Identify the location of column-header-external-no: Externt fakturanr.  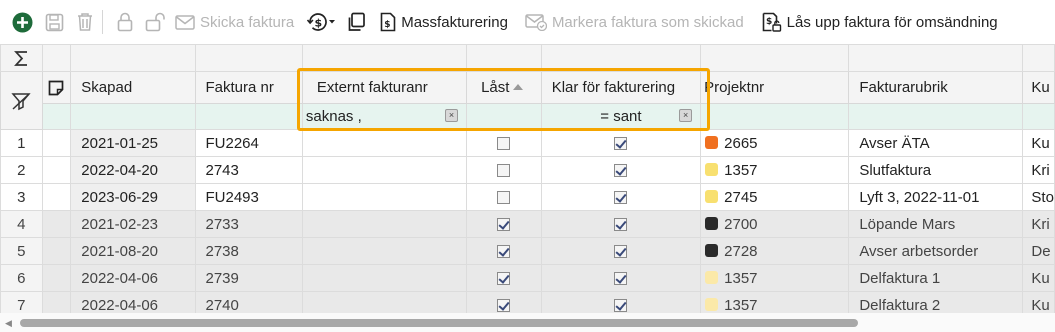
(384, 87).